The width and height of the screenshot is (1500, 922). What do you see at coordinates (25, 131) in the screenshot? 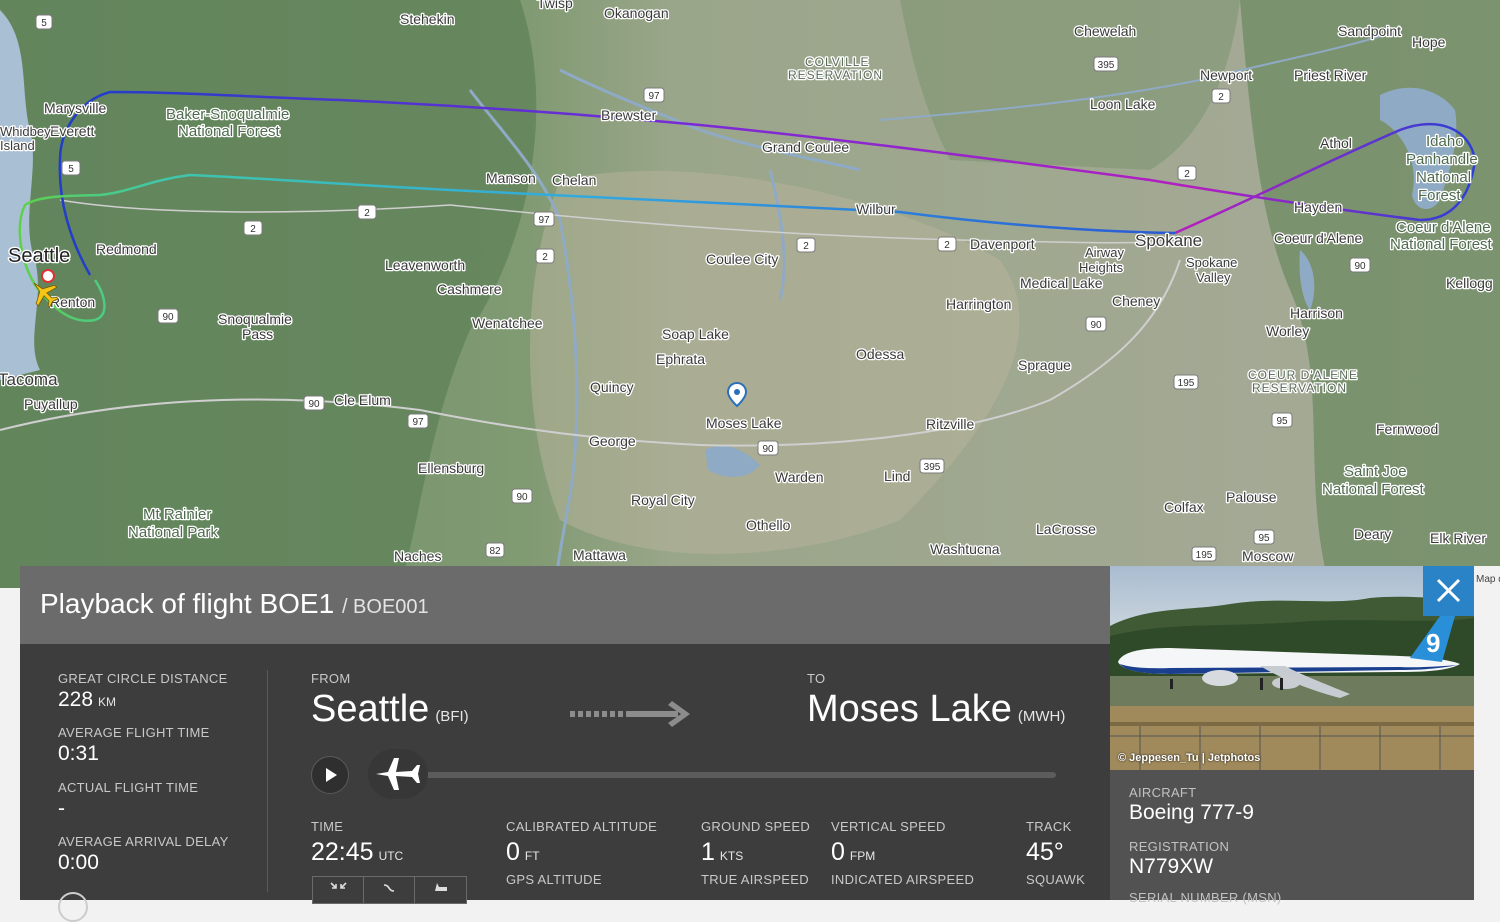
I see `map-label: Whidbey` at bounding box center [25, 131].